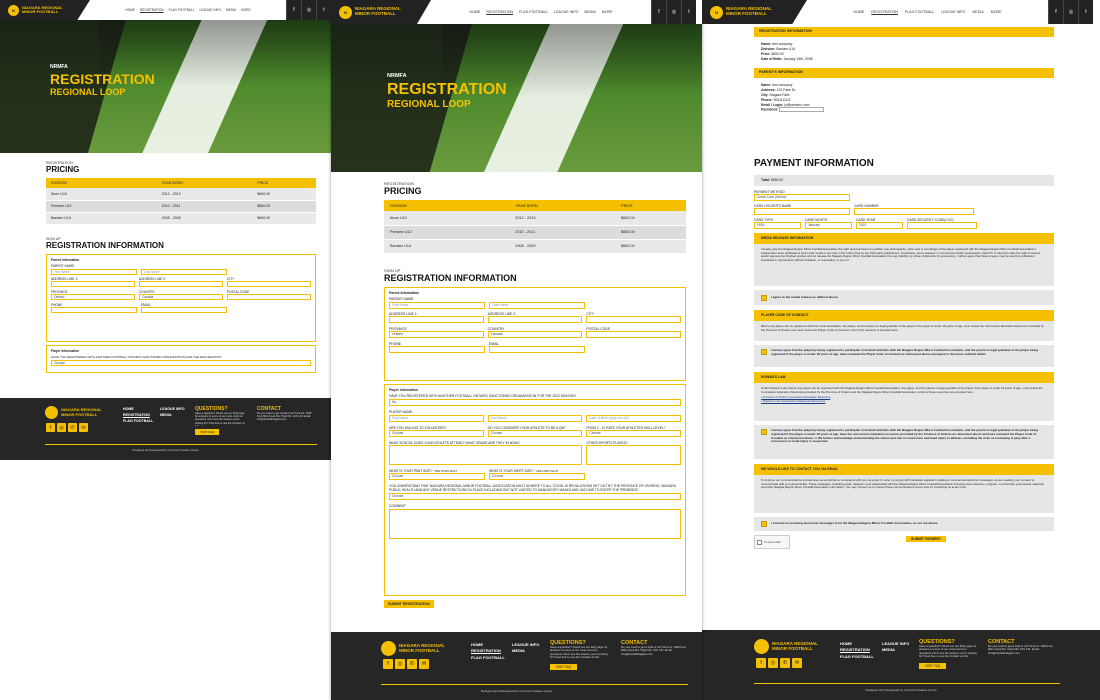 Image resolution: width=1100 pixels, height=700 pixels. What do you see at coordinates (828, 225) in the screenshot?
I see `card-month-select: January` at bounding box center [828, 225].